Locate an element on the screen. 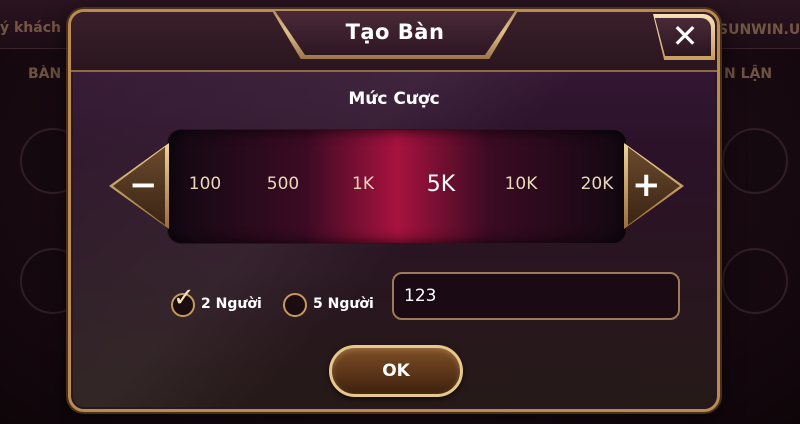 The height and width of the screenshot is (424, 800). plus-icon: + is located at coordinates (646, 185).